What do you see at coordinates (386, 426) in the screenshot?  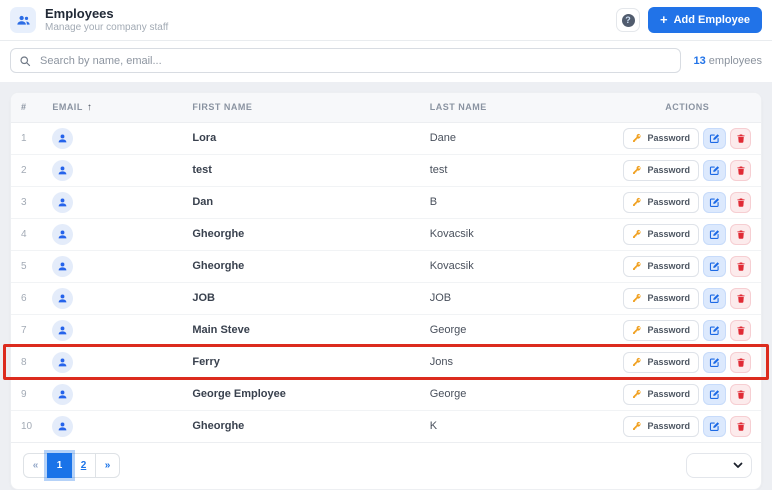 I see `table-row: 10 Gheorghe K Password` at bounding box center [386, 426].